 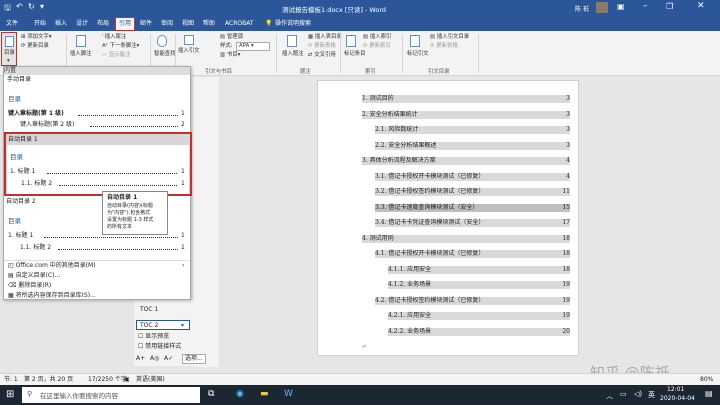 What do you see at coordinates (8, 61) in the screenshot?
I see `chevron-down-icon: ▾` at bounding box center [8, 61].